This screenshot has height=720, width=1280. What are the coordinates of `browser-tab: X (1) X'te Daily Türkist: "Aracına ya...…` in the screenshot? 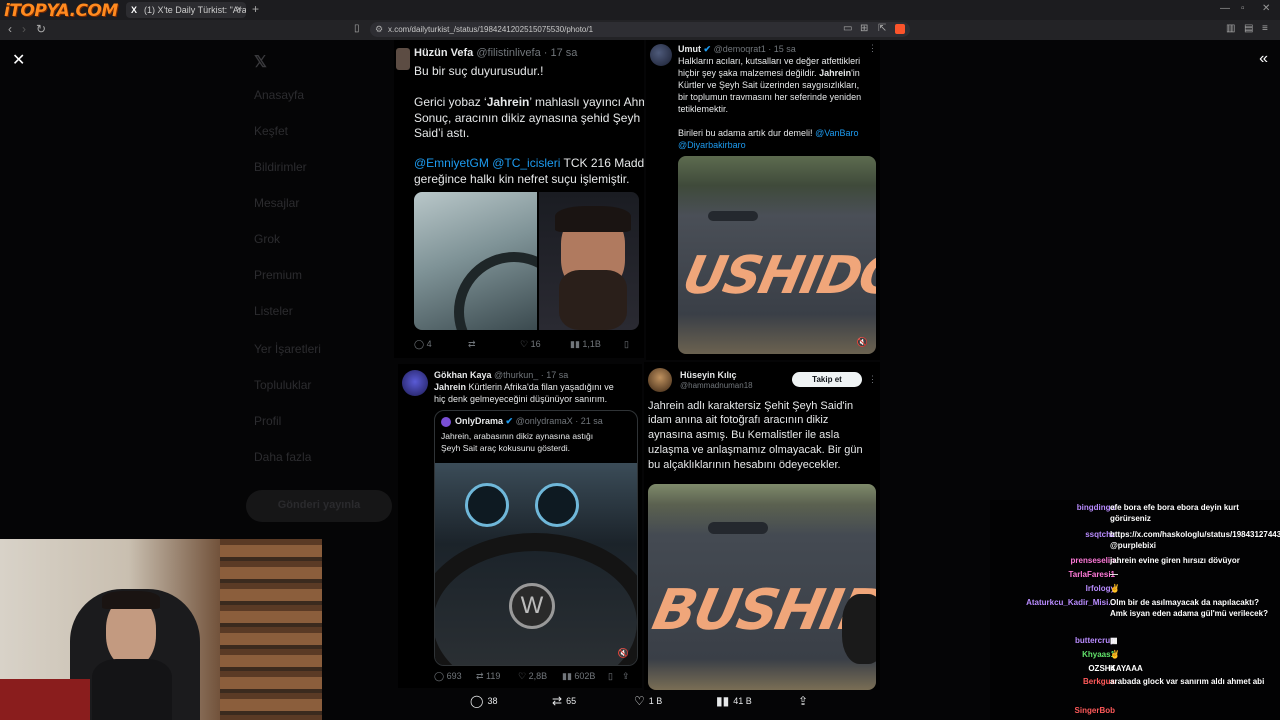 It's located at (186, 10).